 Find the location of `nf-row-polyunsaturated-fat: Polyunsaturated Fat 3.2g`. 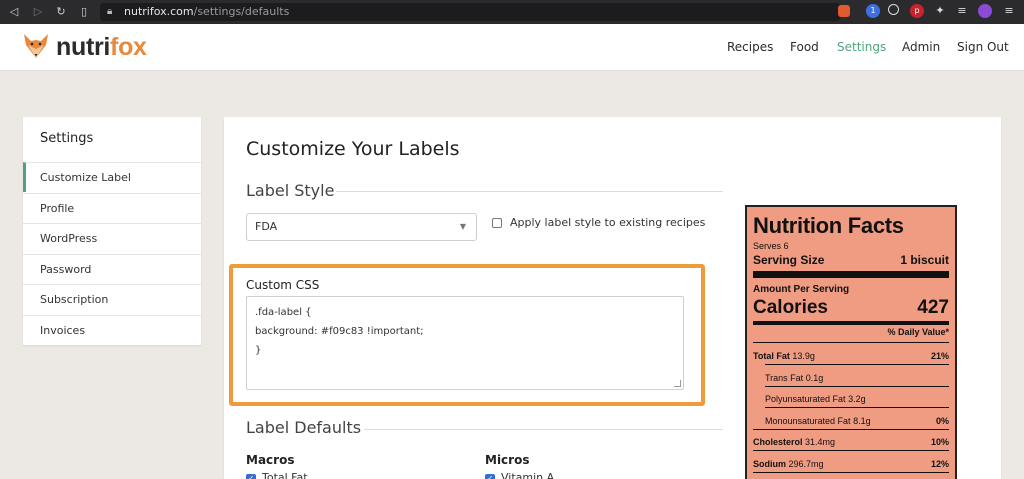

nf-row-polyunsaturated-fat: Polyunsaturated Fat 3.2g is located at coordinates (815, 399).